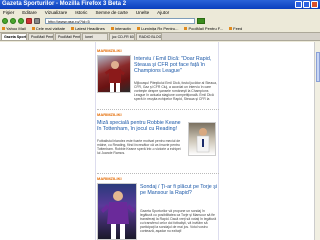 This screenshot has width=320, height=240. I want to click on stop-button, so click(29, 20).